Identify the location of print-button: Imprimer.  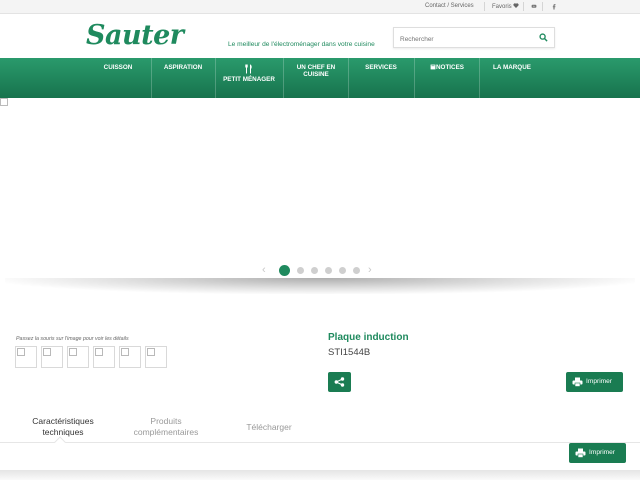
(594, 382).